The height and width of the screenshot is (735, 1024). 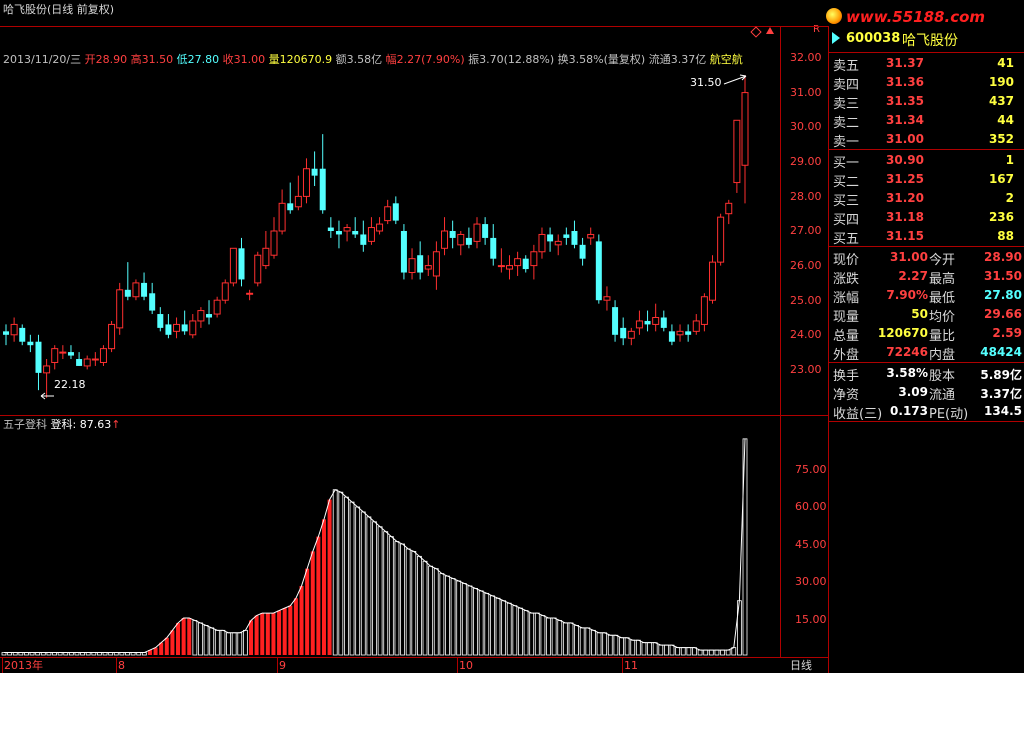 What do you see at coordinates (59, 9) in the screenshot?
I see `chart-title: 哈飞股份(日线 前复权)` at bounding box center [59, 9].